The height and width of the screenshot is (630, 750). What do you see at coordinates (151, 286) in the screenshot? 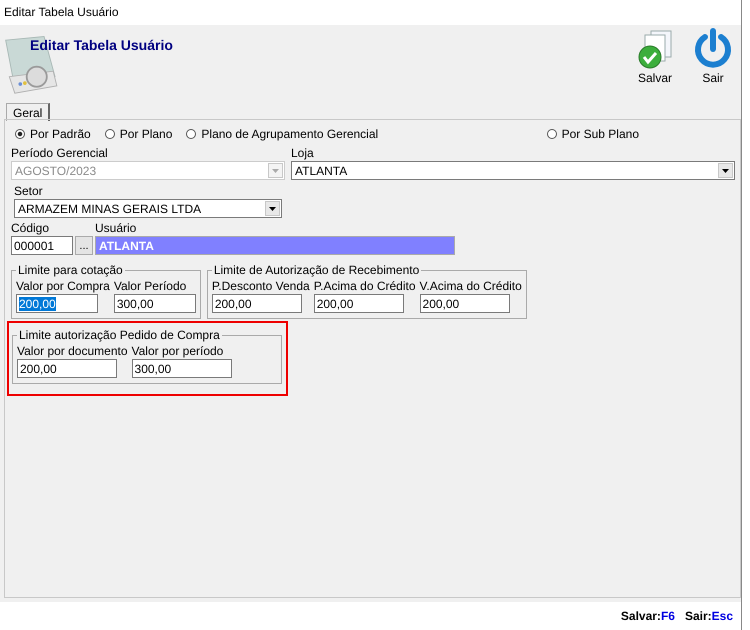
I see `field-label: Valor Período` at bounding box center [151, 286].